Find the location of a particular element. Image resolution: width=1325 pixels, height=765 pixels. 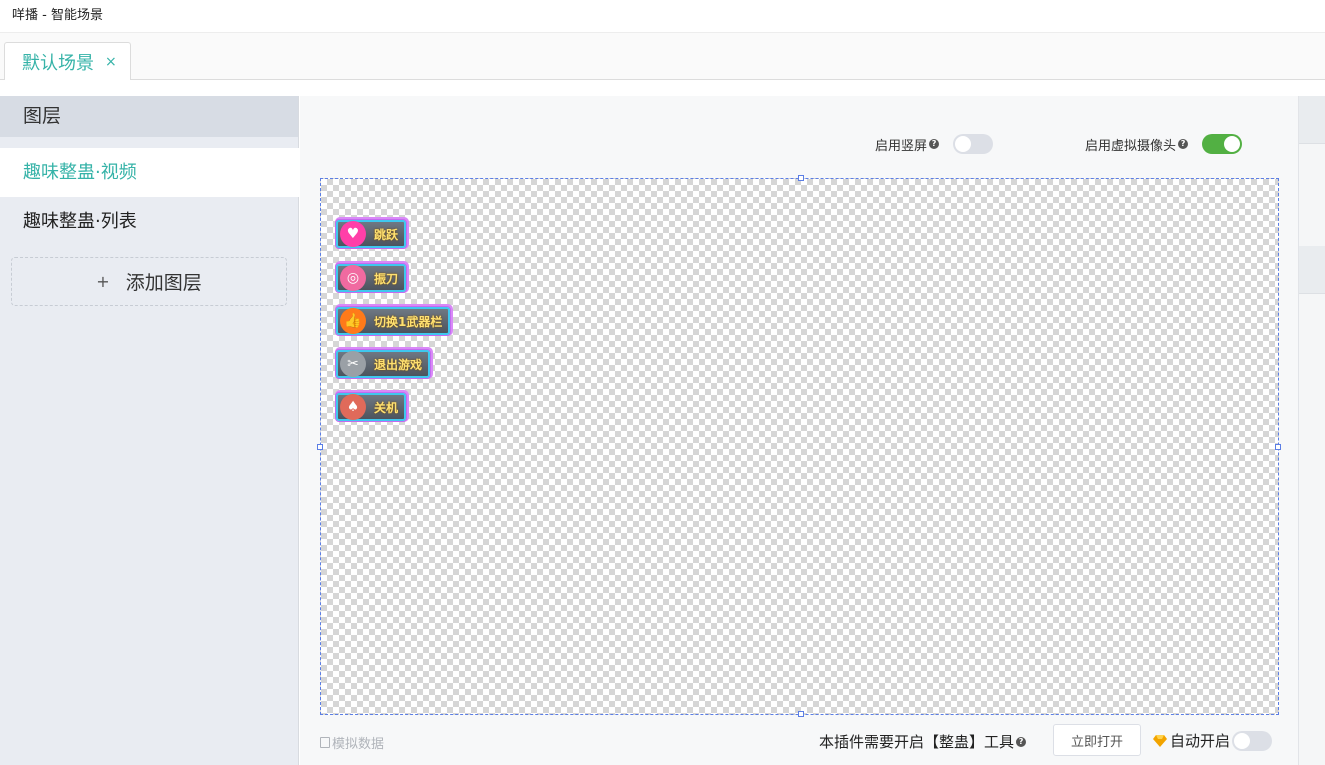

scissors-icon: ✂ is located at coordinates (353, 364).